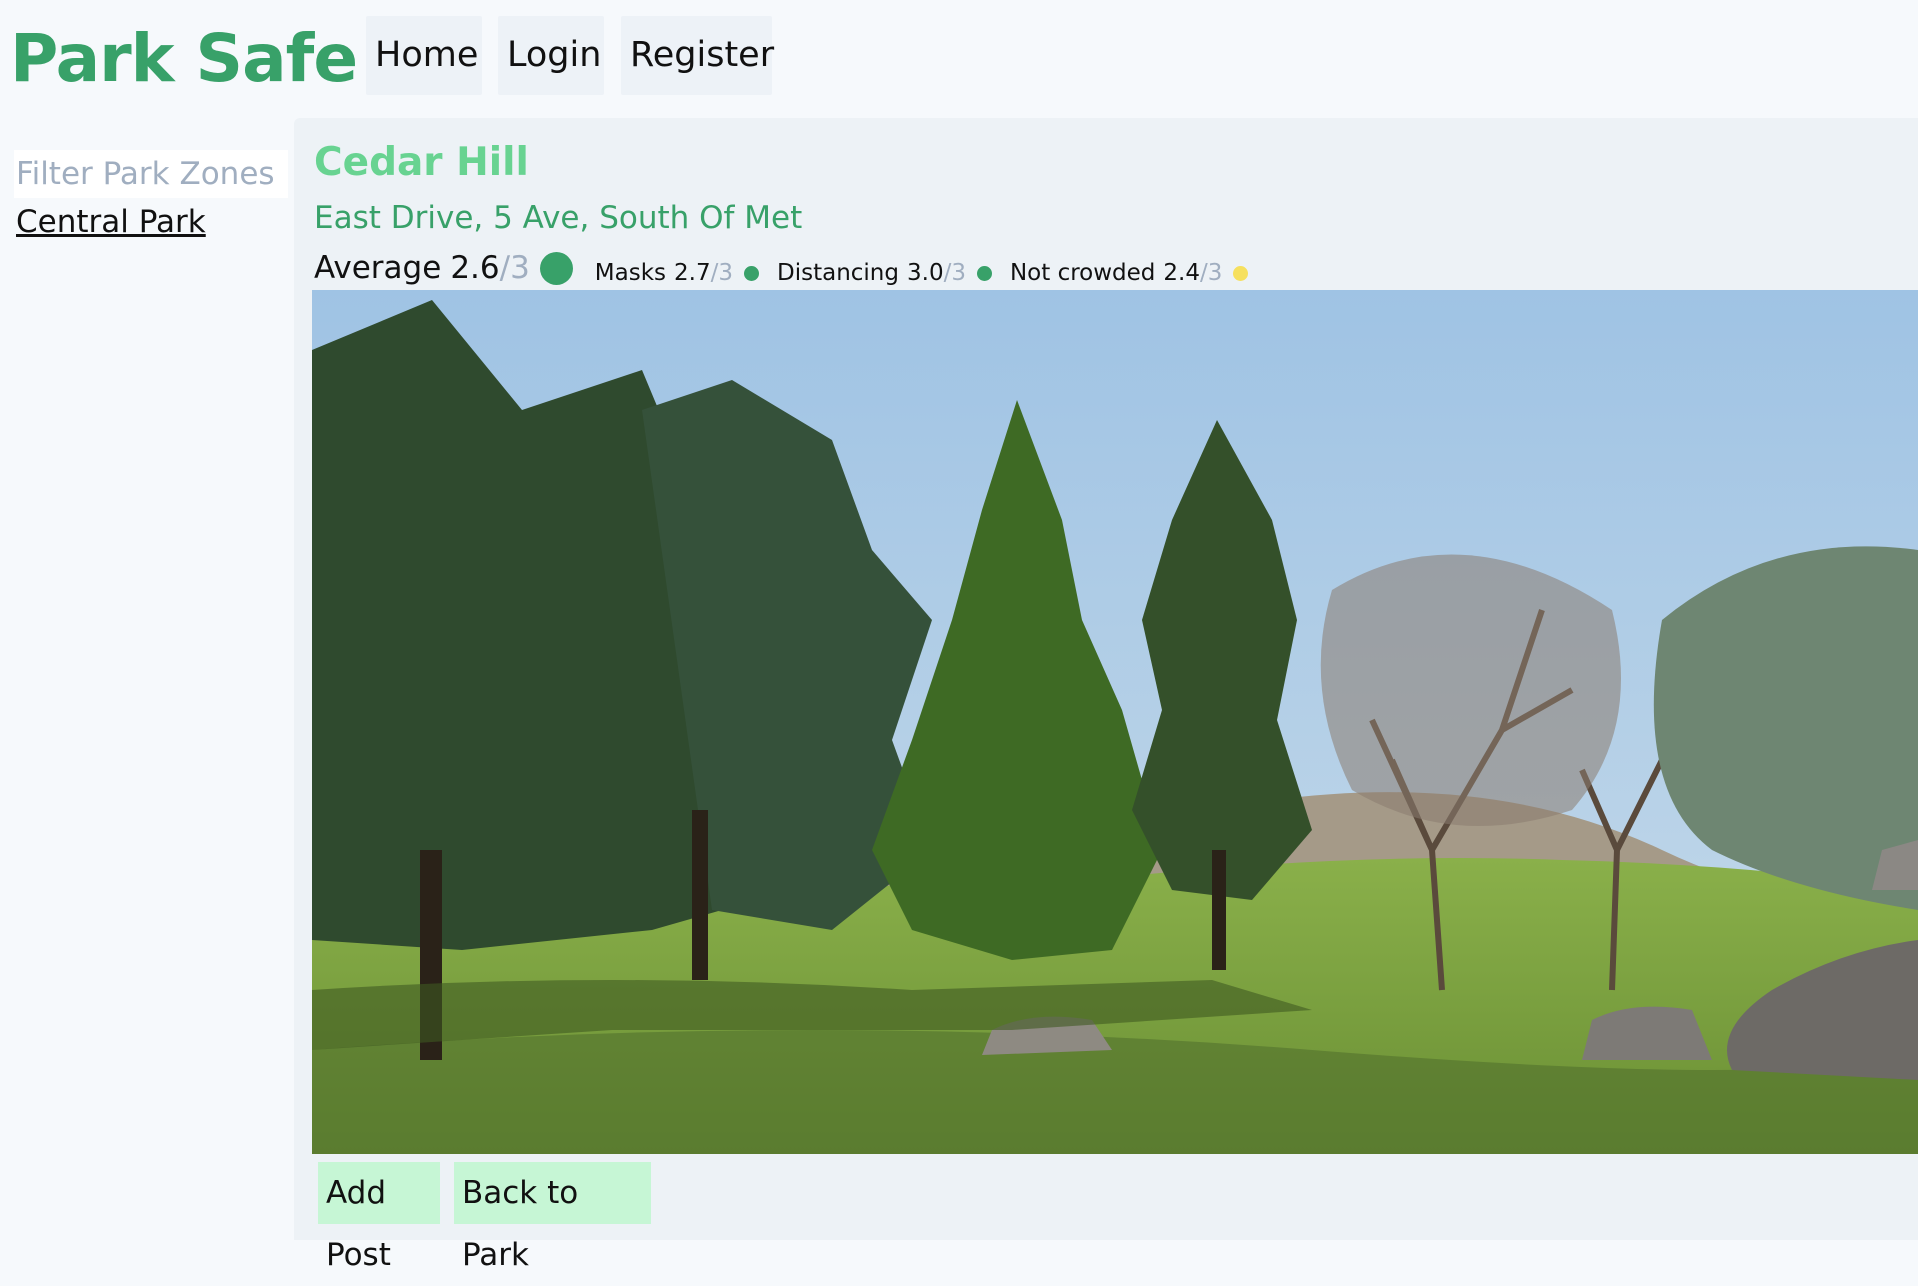  What do you see at coordinates (111, 222) in the screenshot?
I see `sidebar-item-central-park: Central Park` at bounding box center [111, 222].